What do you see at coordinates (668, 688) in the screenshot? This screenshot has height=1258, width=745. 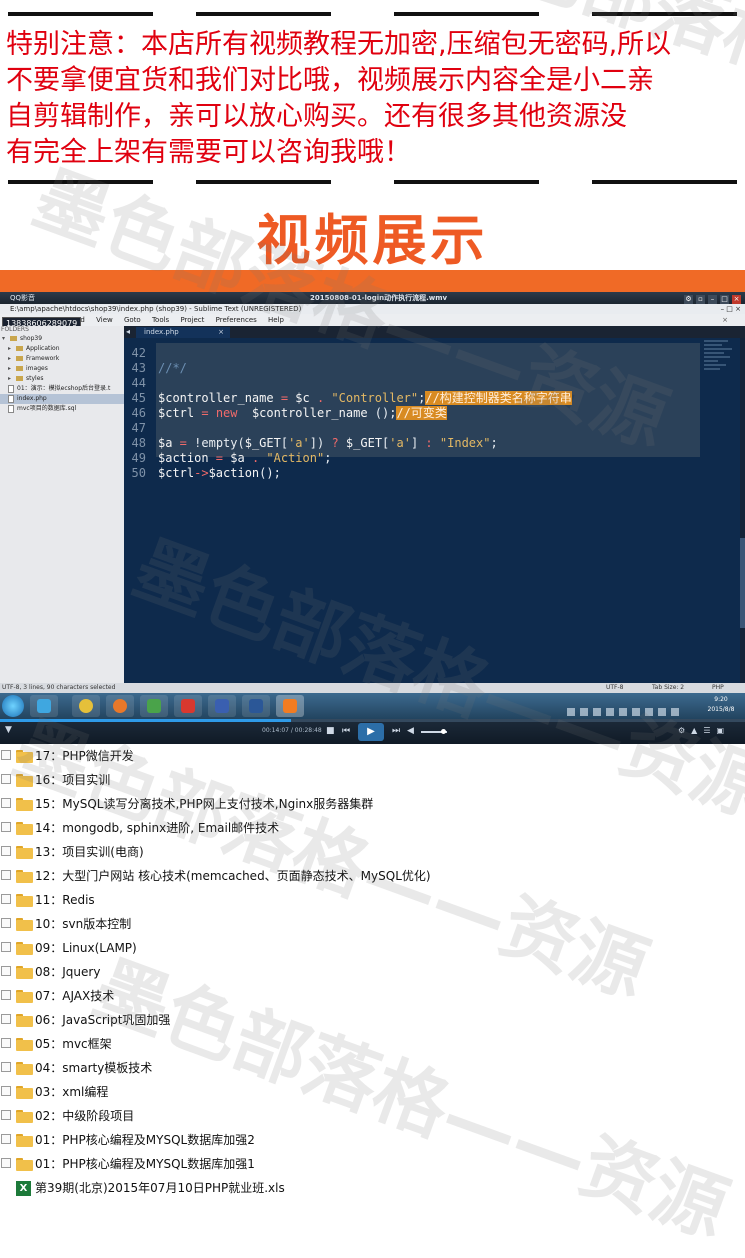 I see `status-tab-size: Tab Size: 2` at bounding box center [668, 688].